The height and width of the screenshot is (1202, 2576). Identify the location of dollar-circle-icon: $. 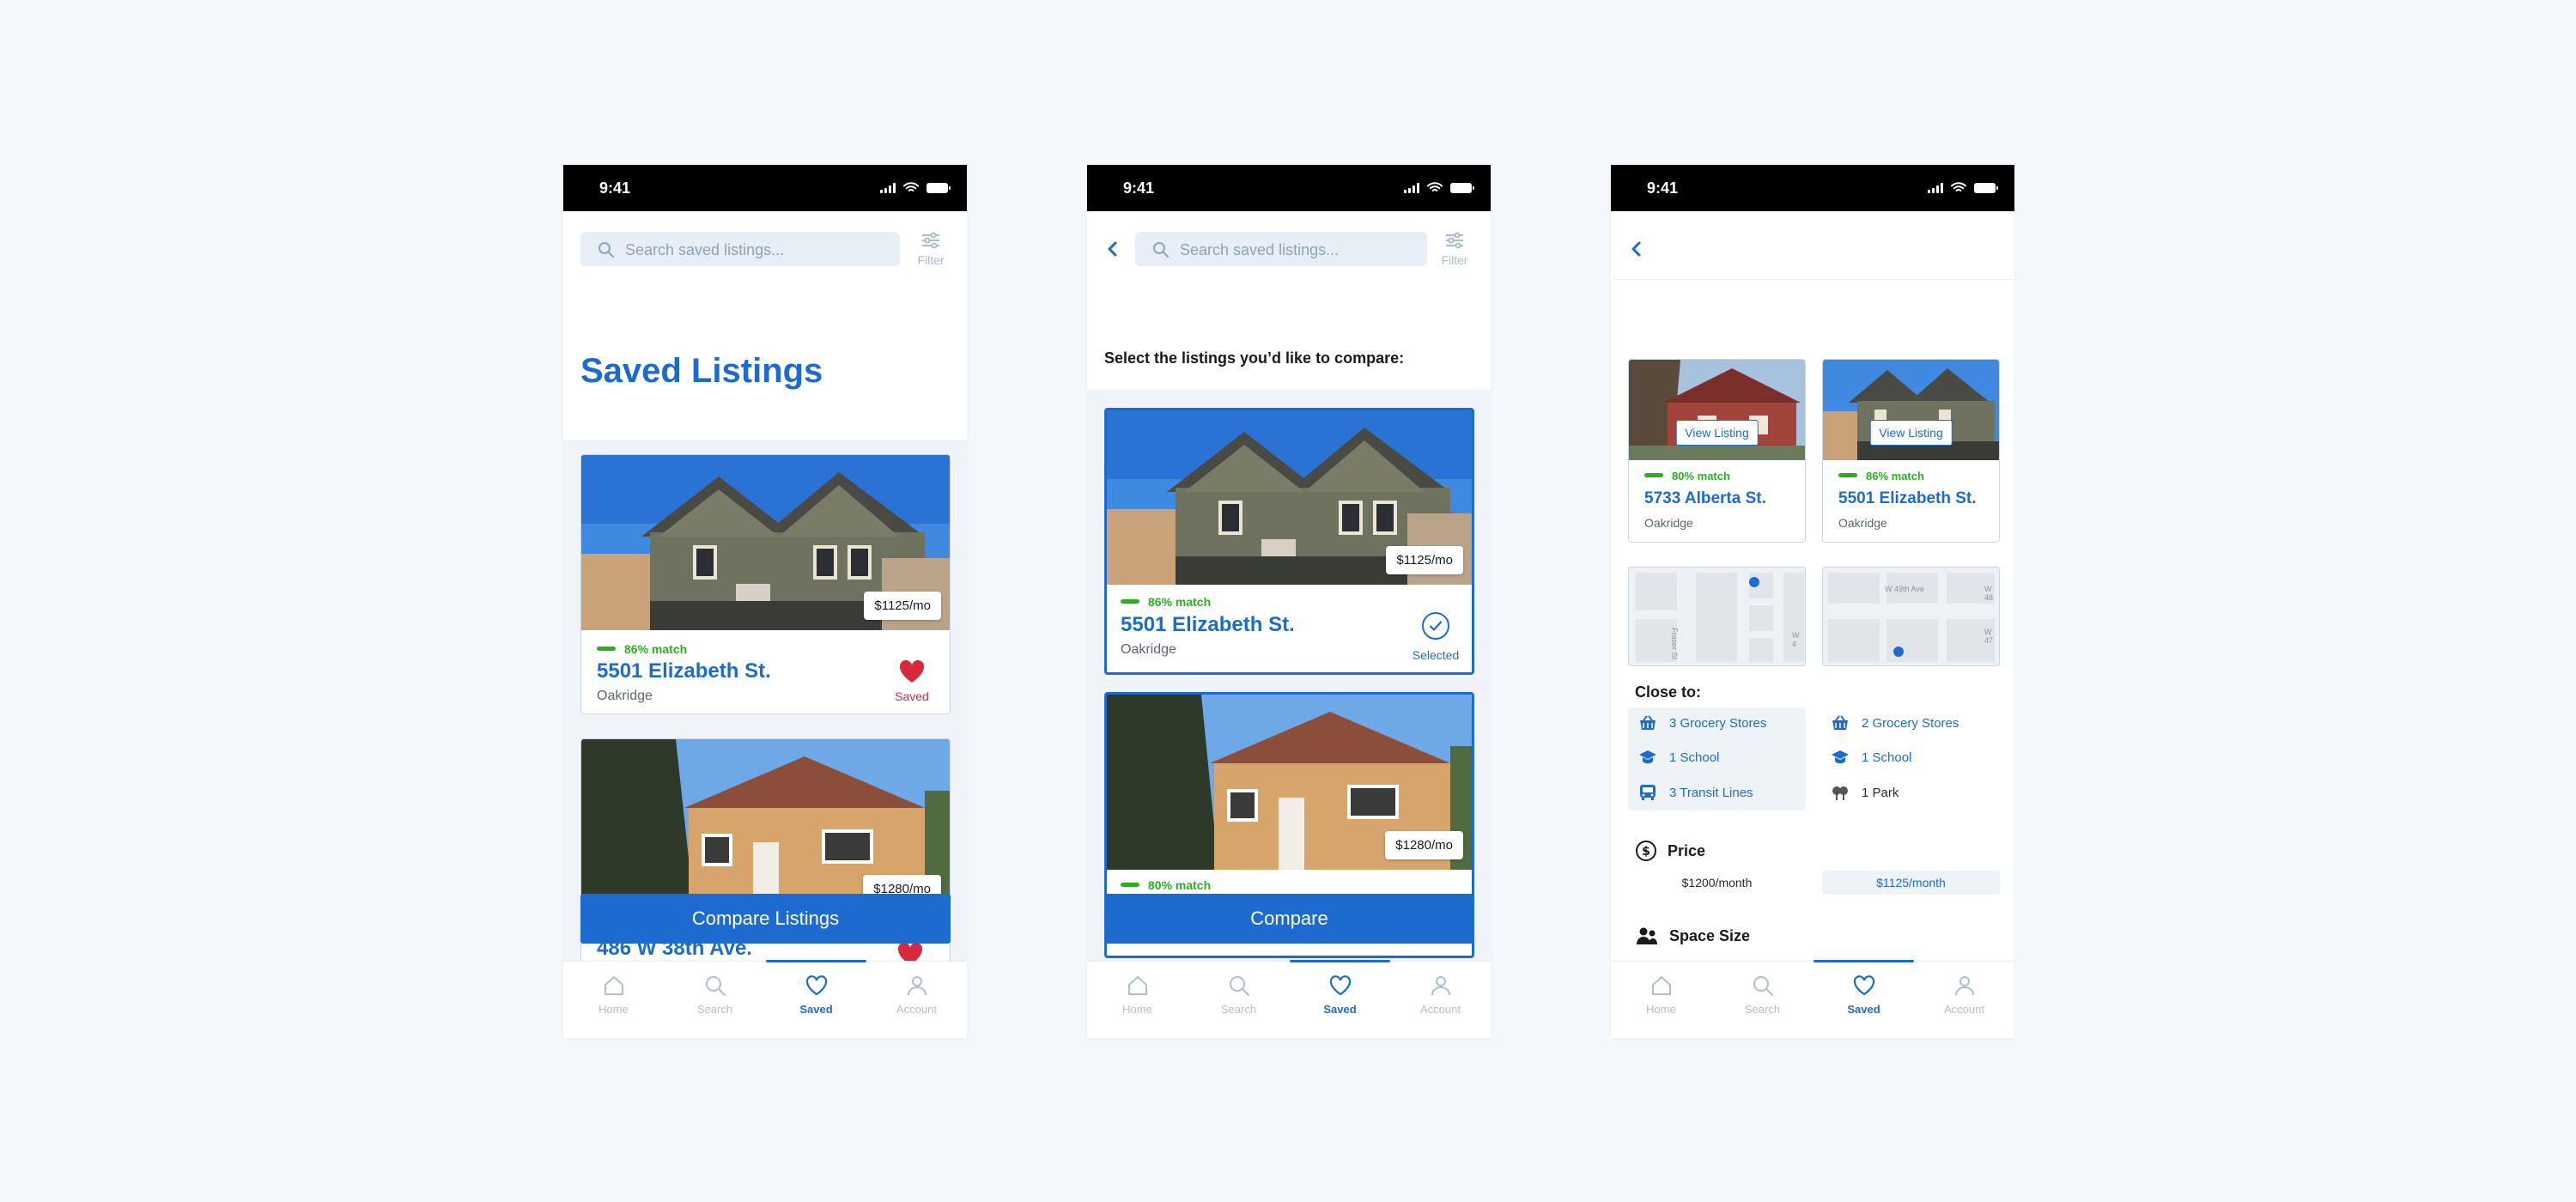
(1646, 851).